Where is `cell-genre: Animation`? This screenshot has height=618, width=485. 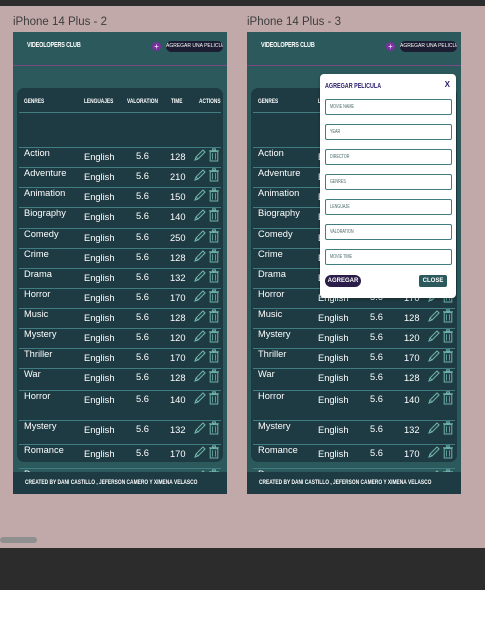 cell-genre: Animation is located at coordinates (278, 193).